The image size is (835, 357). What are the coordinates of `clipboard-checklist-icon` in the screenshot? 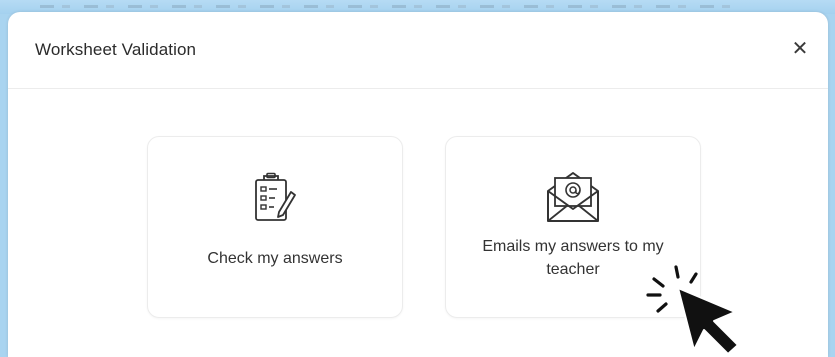 It's located at (275, 196).